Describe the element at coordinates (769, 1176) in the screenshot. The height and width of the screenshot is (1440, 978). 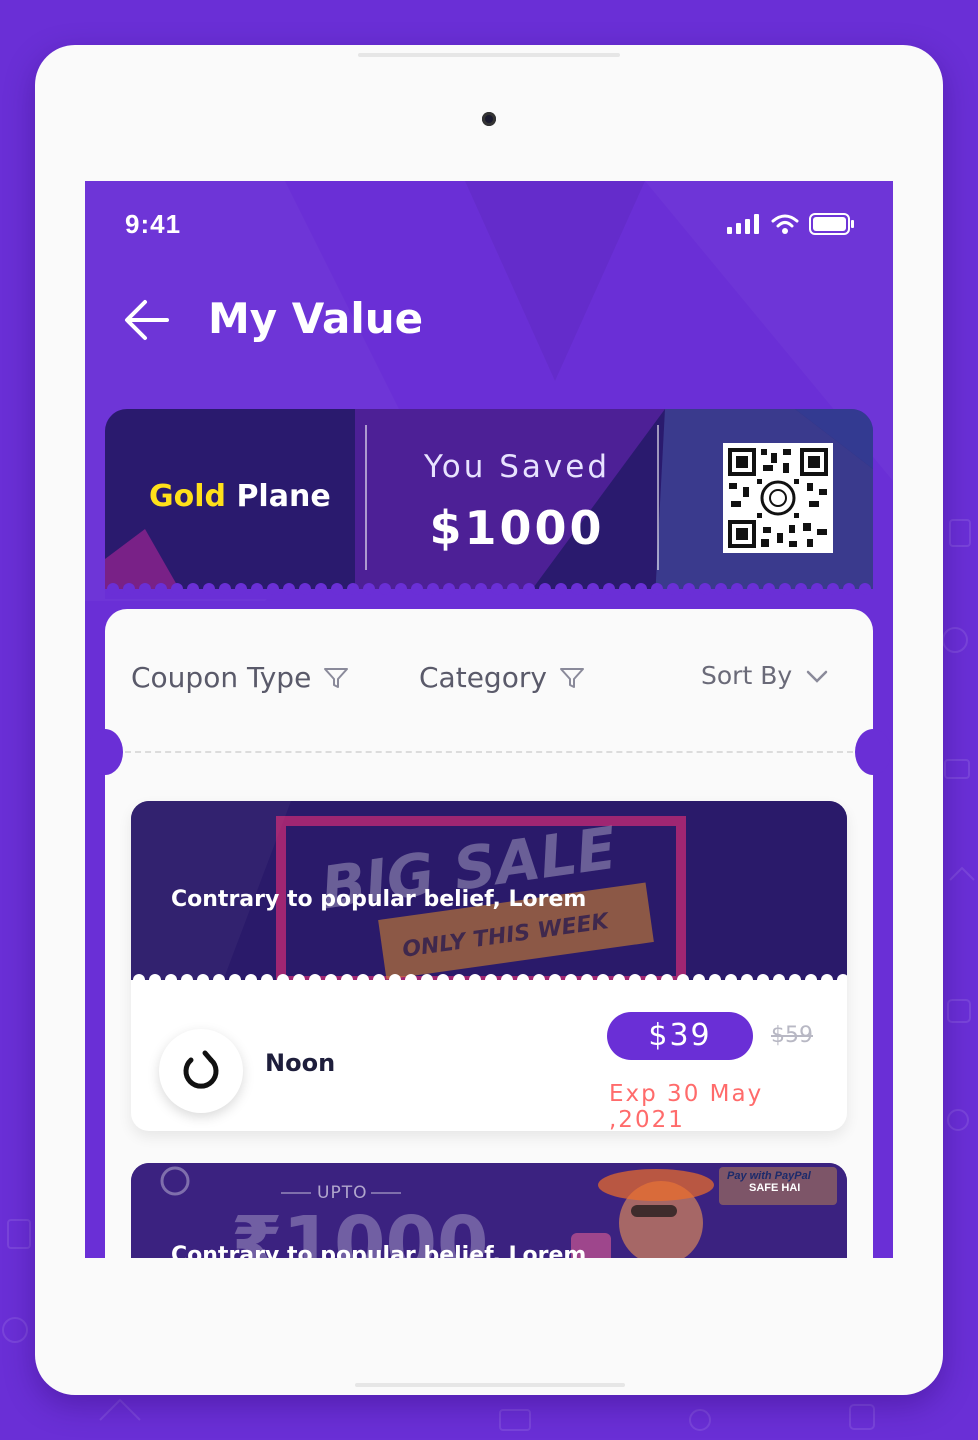
I see `paypal-badge-line1: Pay with PayPal` at that location.